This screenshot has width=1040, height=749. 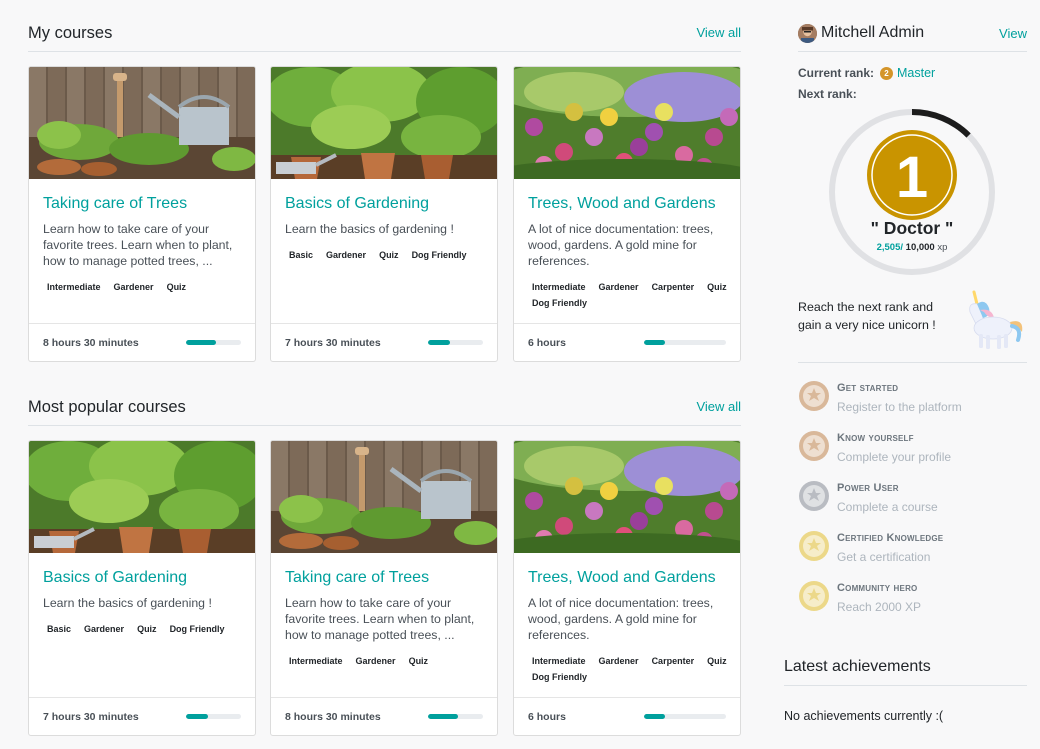 I want to click on next-rank-name: " Doctor ", so click(x=912, y=228).